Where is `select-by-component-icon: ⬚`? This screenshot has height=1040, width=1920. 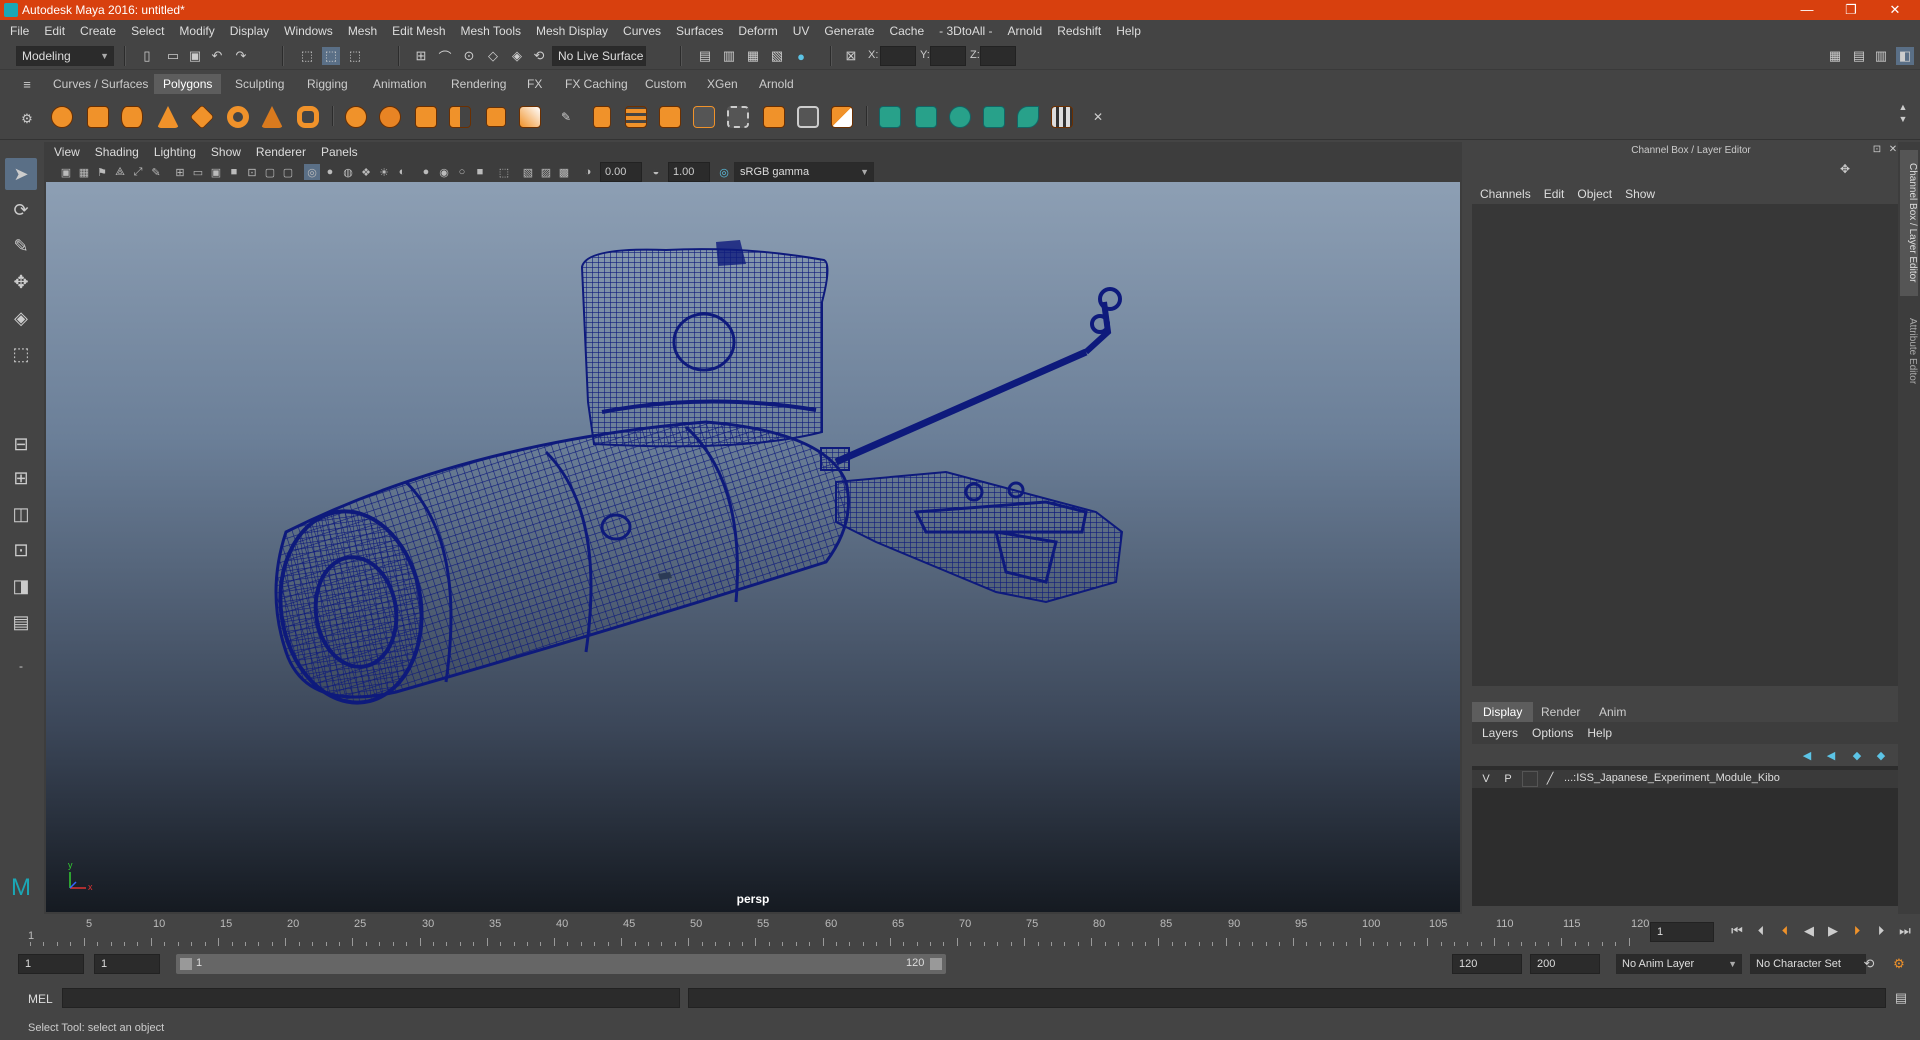 select-by-component-icon: ⬚ is located at coordinates (355, 56).